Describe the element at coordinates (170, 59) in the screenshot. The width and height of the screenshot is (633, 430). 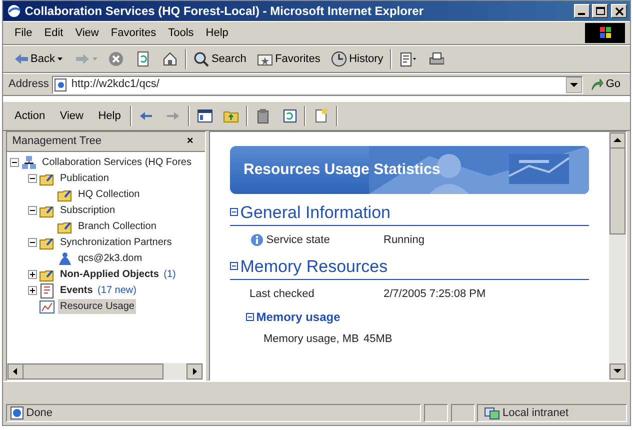
I see `home-icon` at that location.